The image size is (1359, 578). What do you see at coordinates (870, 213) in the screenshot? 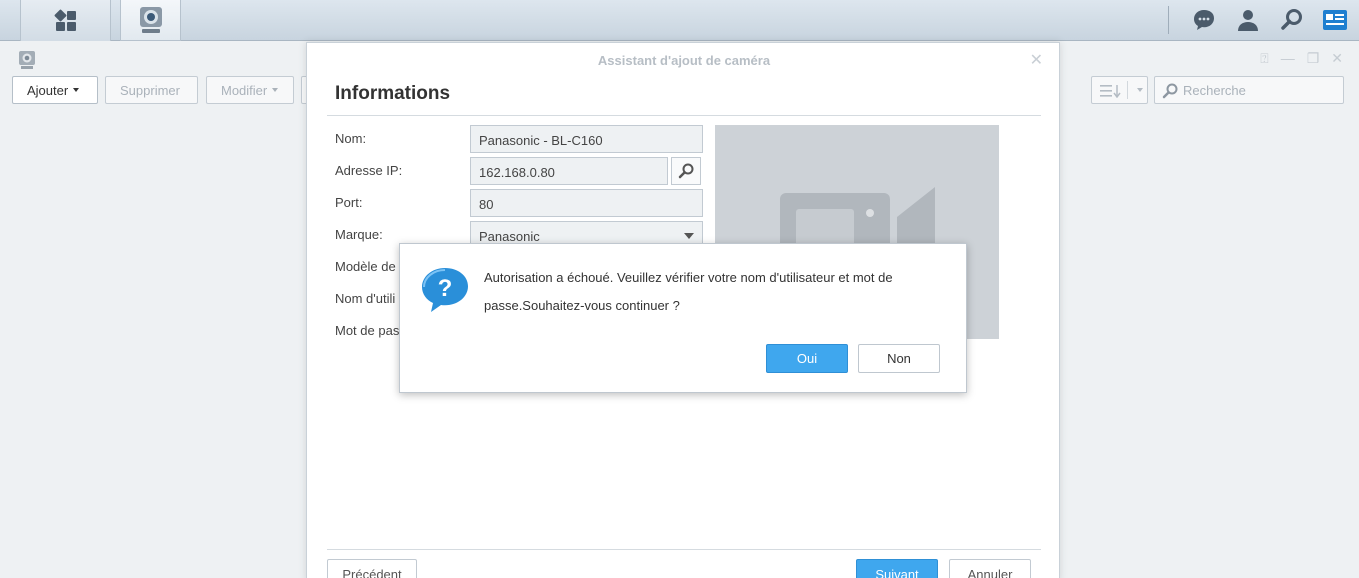
I see `camera-dot` at bounding box center [870, 213].